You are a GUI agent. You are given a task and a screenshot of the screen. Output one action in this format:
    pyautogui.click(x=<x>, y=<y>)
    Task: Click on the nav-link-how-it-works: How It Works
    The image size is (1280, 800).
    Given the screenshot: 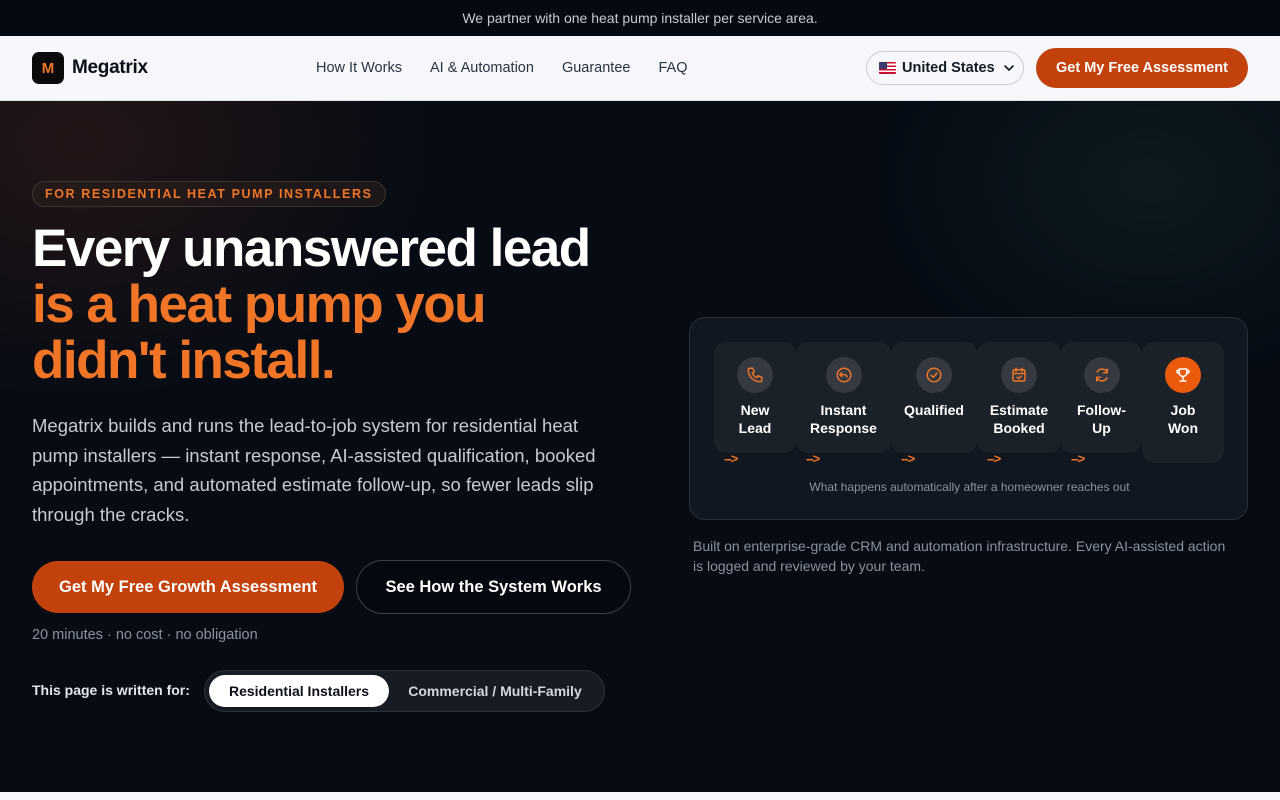 What is the action you would take?
    pyautogui.click(x=359, y=68)
    